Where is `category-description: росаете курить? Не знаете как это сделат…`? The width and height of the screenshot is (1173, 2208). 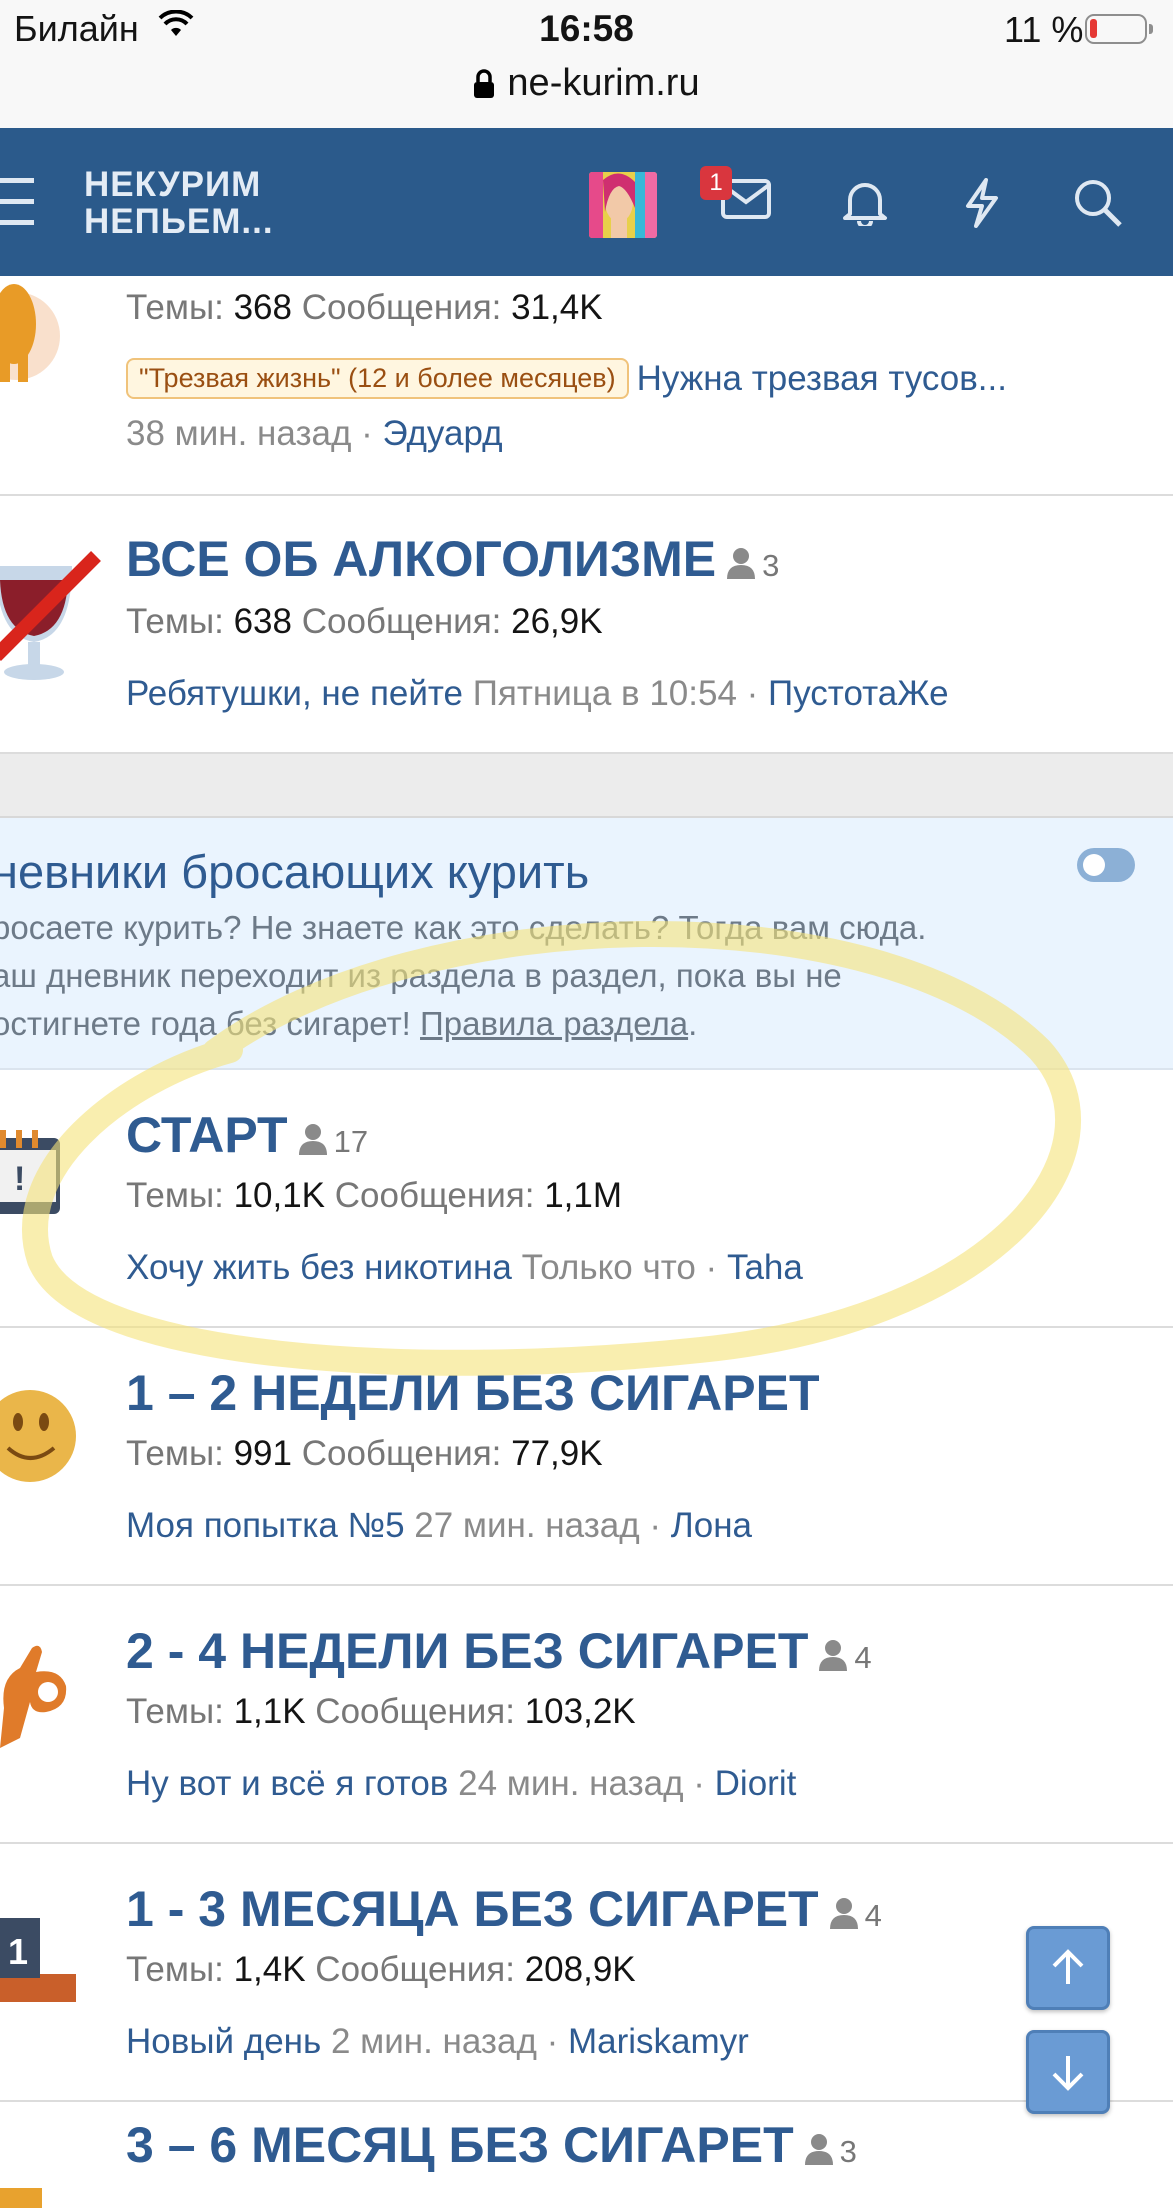
category-description: росаете курить? Не знаете как это сделат… is located at coordinates (463, 975).